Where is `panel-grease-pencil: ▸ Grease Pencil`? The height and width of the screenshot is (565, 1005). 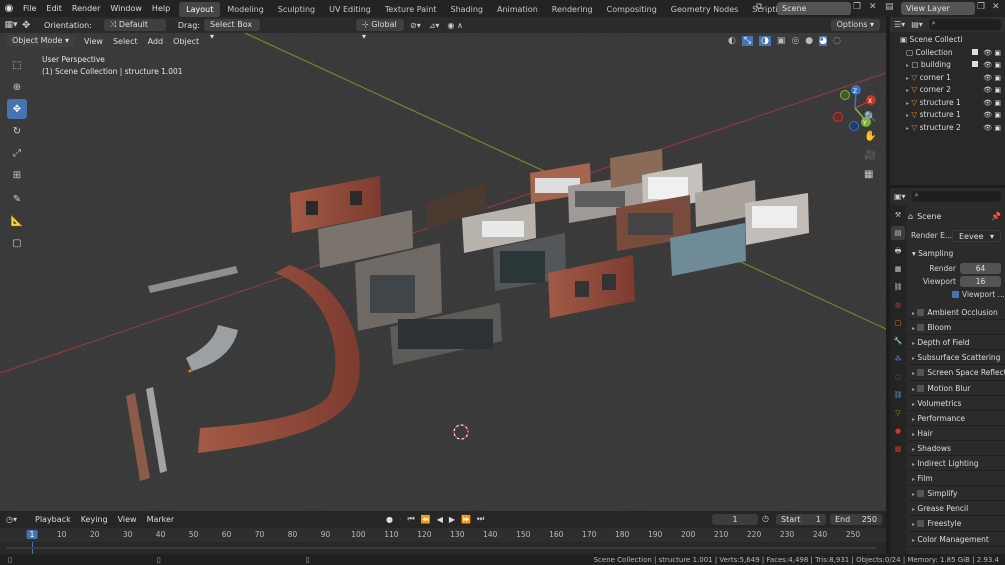 panel-grease-pencil: ▸ Grease Pencil is located at coordinates (956, 509).